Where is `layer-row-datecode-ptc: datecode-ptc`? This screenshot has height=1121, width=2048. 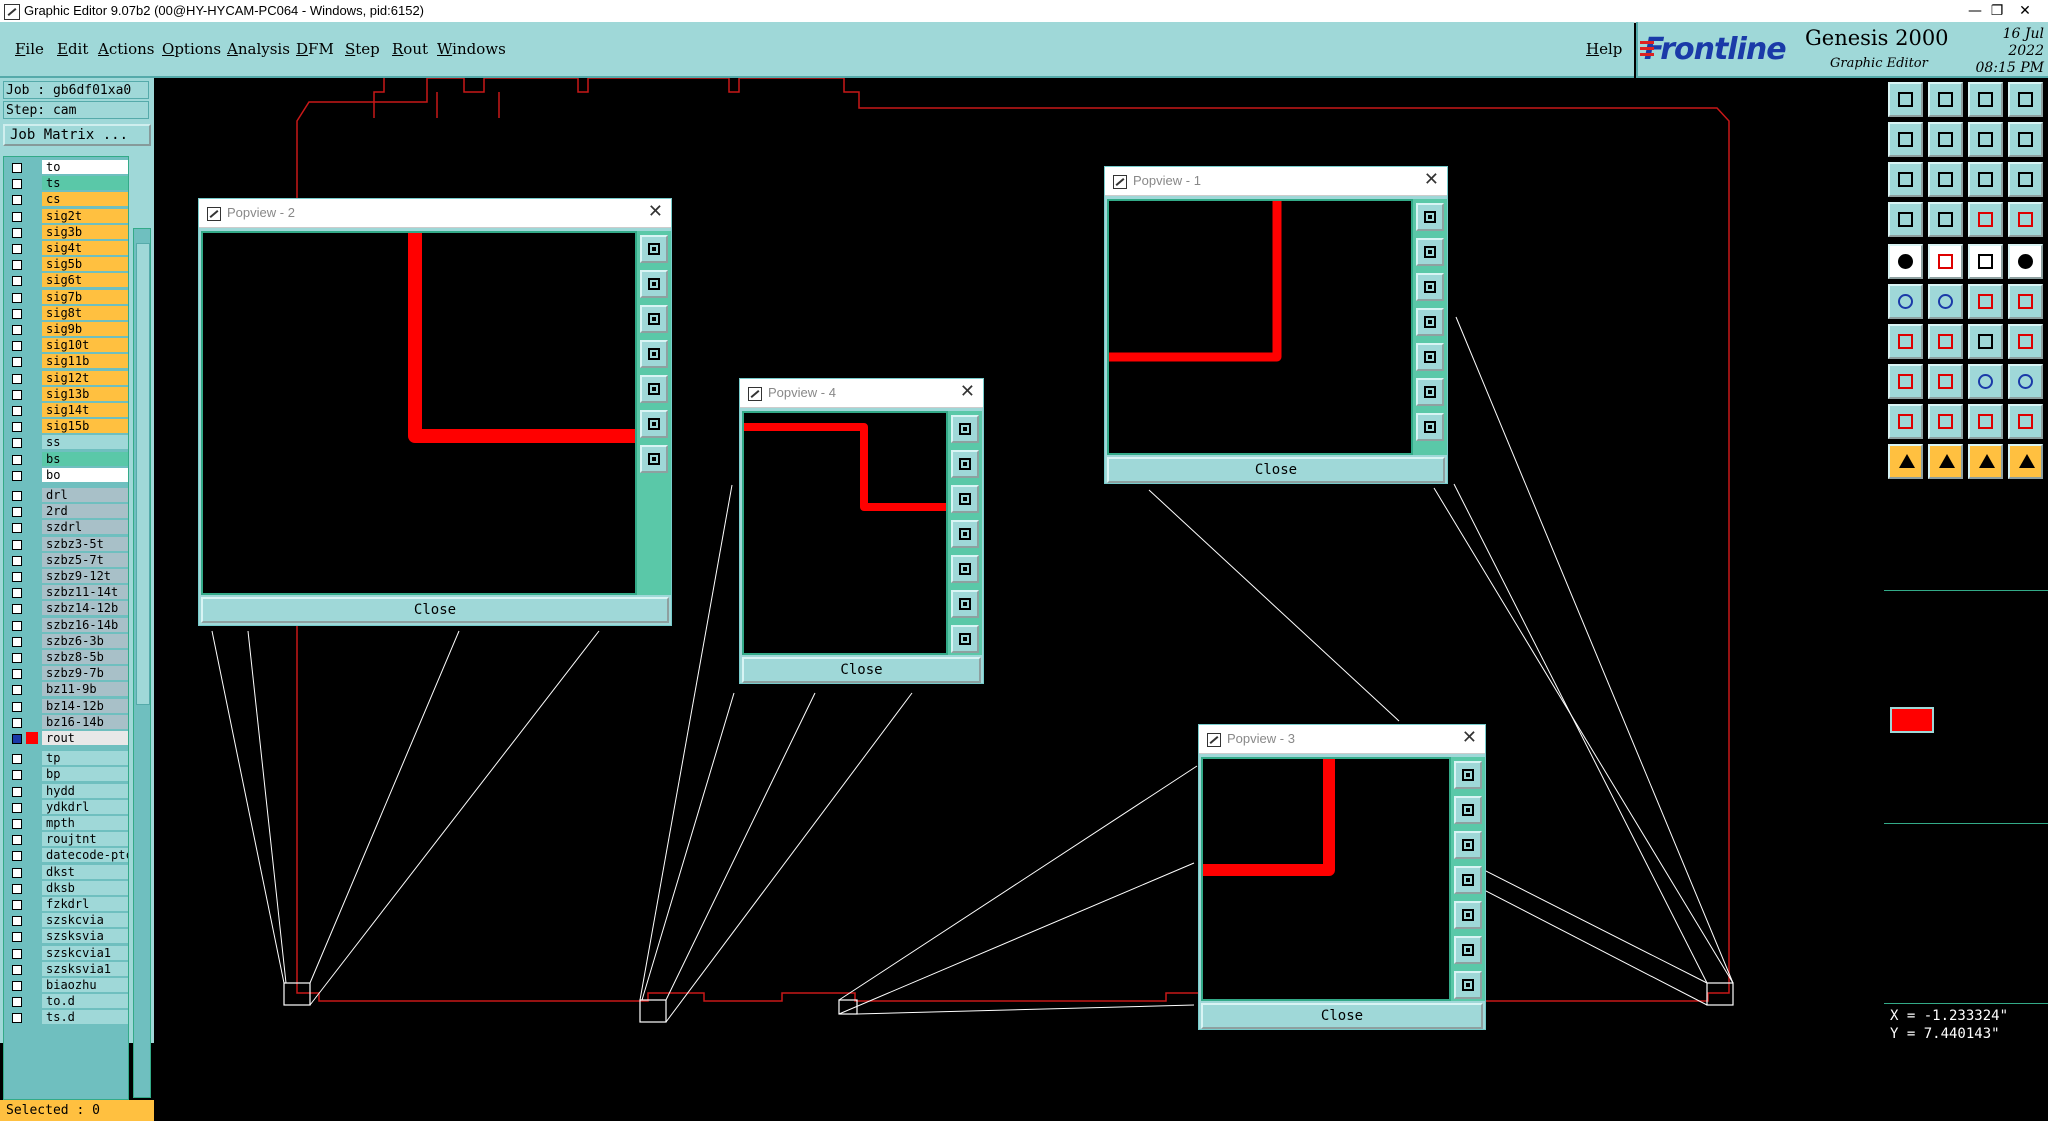 layer-row-datecode-ptc: datecode-ptc is located at coordinates (67, 855).